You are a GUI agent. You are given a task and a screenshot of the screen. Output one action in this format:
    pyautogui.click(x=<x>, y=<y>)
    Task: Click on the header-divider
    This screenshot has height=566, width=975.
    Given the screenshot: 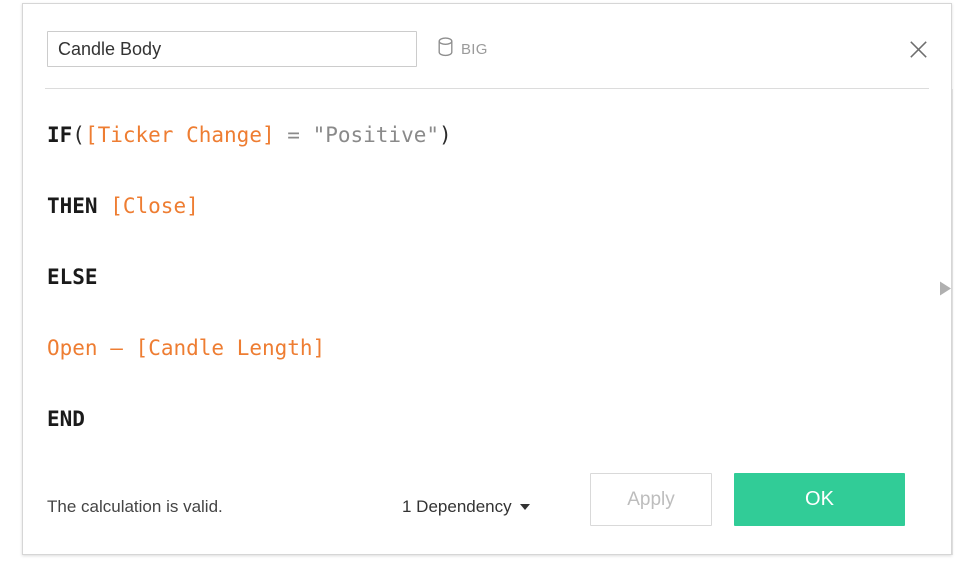 What is the action you would take?
    pyautogui.click(x=487, y=88)
    